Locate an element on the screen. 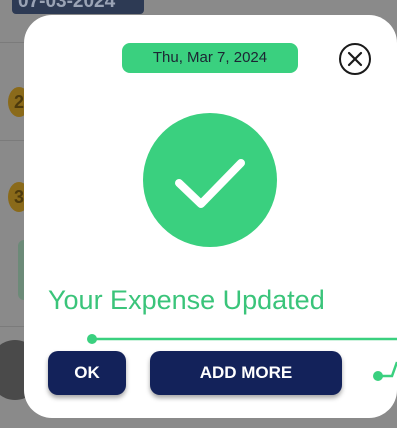 This screenshot has width=397, height=428. add-more-button: ADD MORE is located at coordinates (246, 373).